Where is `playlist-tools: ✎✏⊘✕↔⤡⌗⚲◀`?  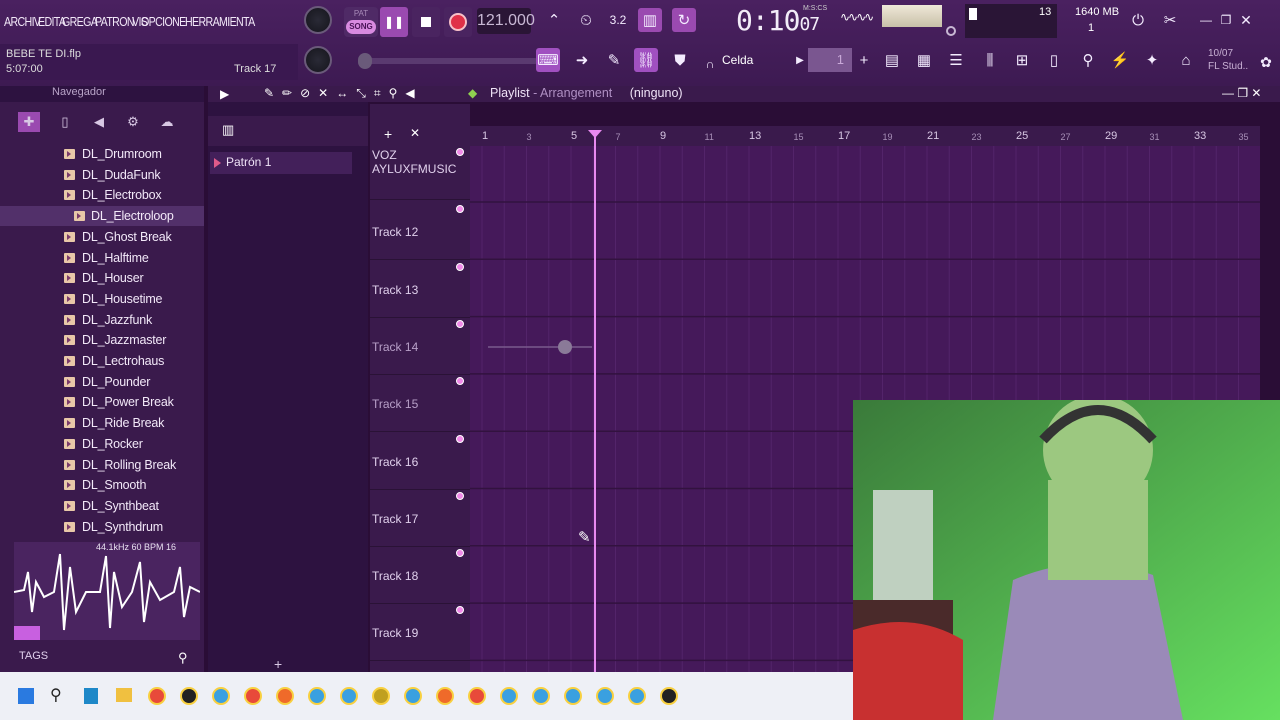 playlist-tools: ✎✏⊘✕↔⤡⌗⚲◀ is located at coordinates (343, 93).